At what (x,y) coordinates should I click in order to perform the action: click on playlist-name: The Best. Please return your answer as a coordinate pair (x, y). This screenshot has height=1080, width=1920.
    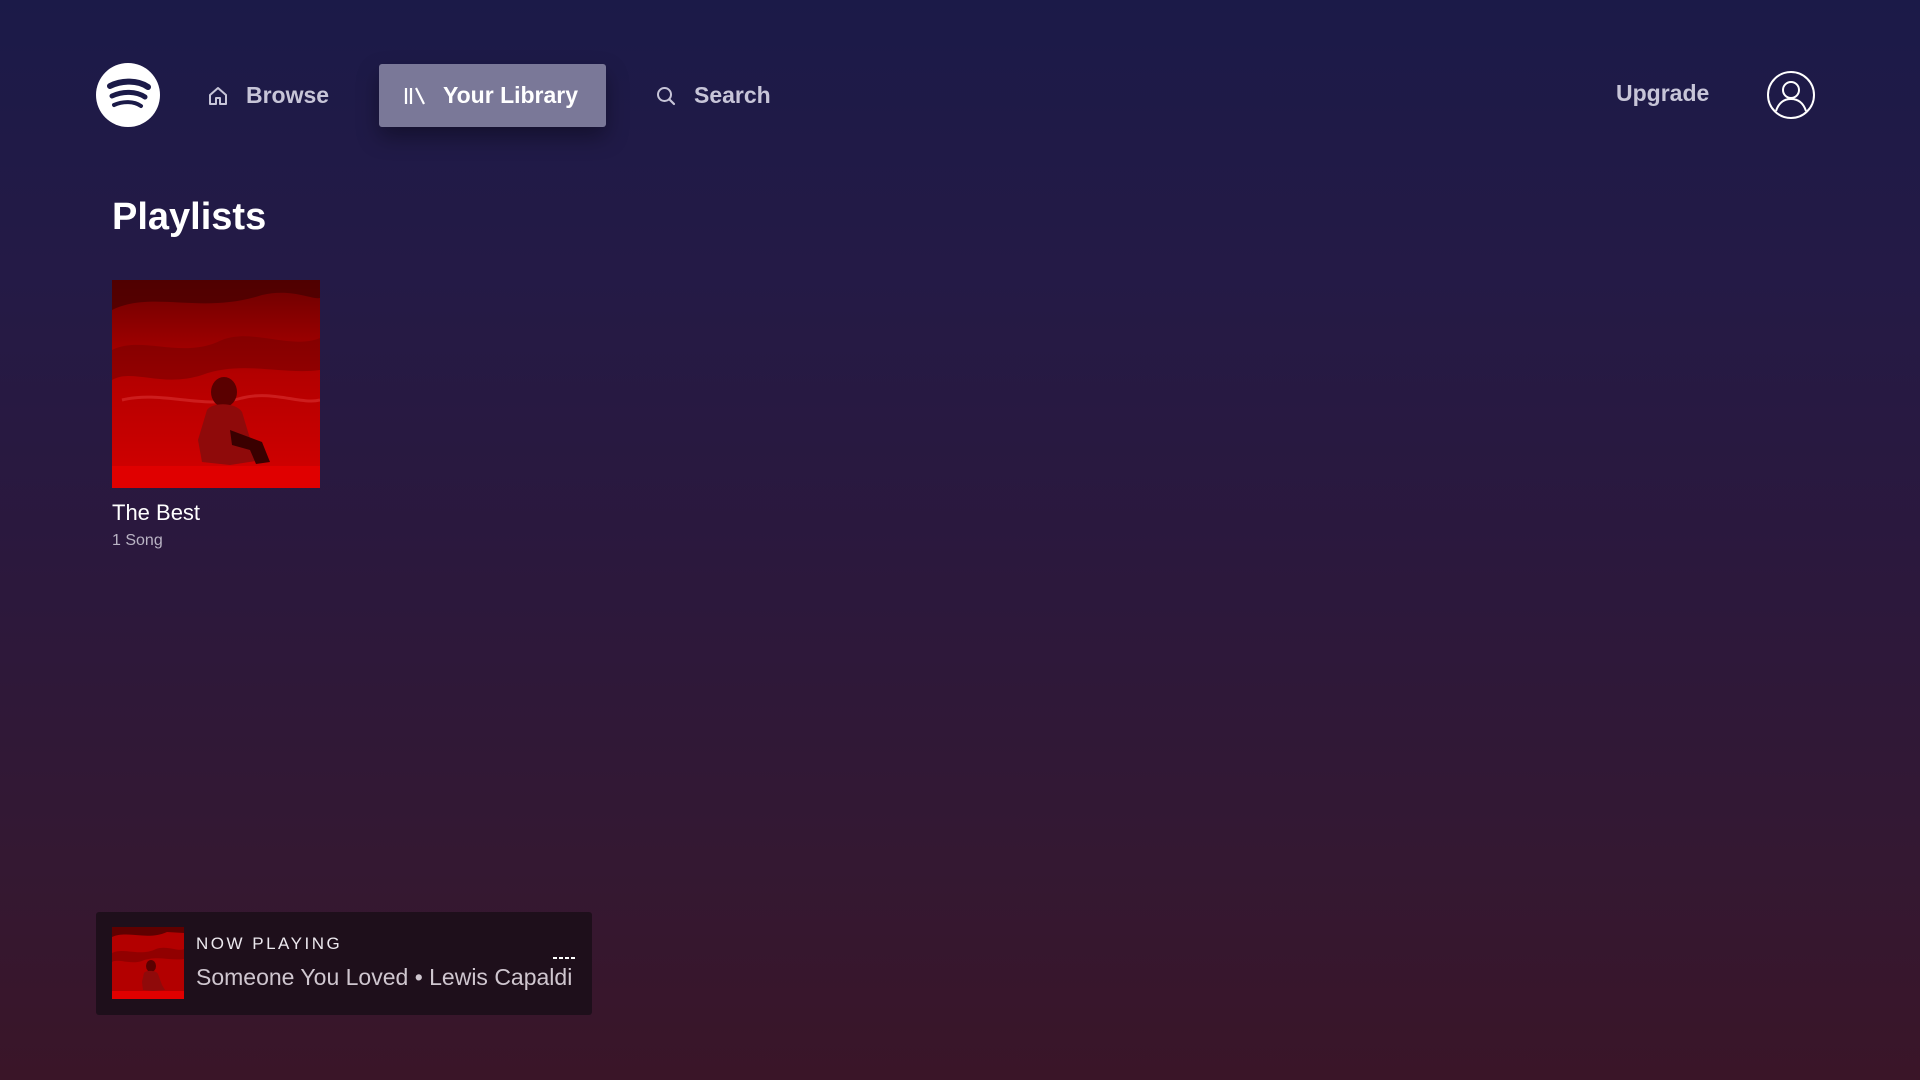
    Looking at the image, I should click on (156, 512).